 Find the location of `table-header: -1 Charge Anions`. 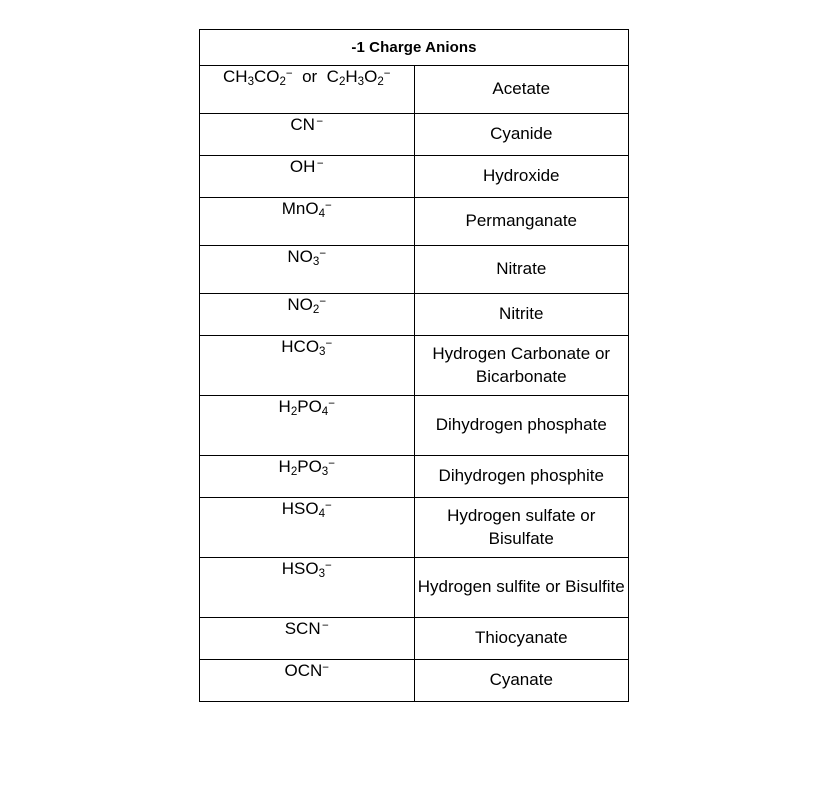

table-header: -1 Charge Anions is located at coordinates (414, 47).